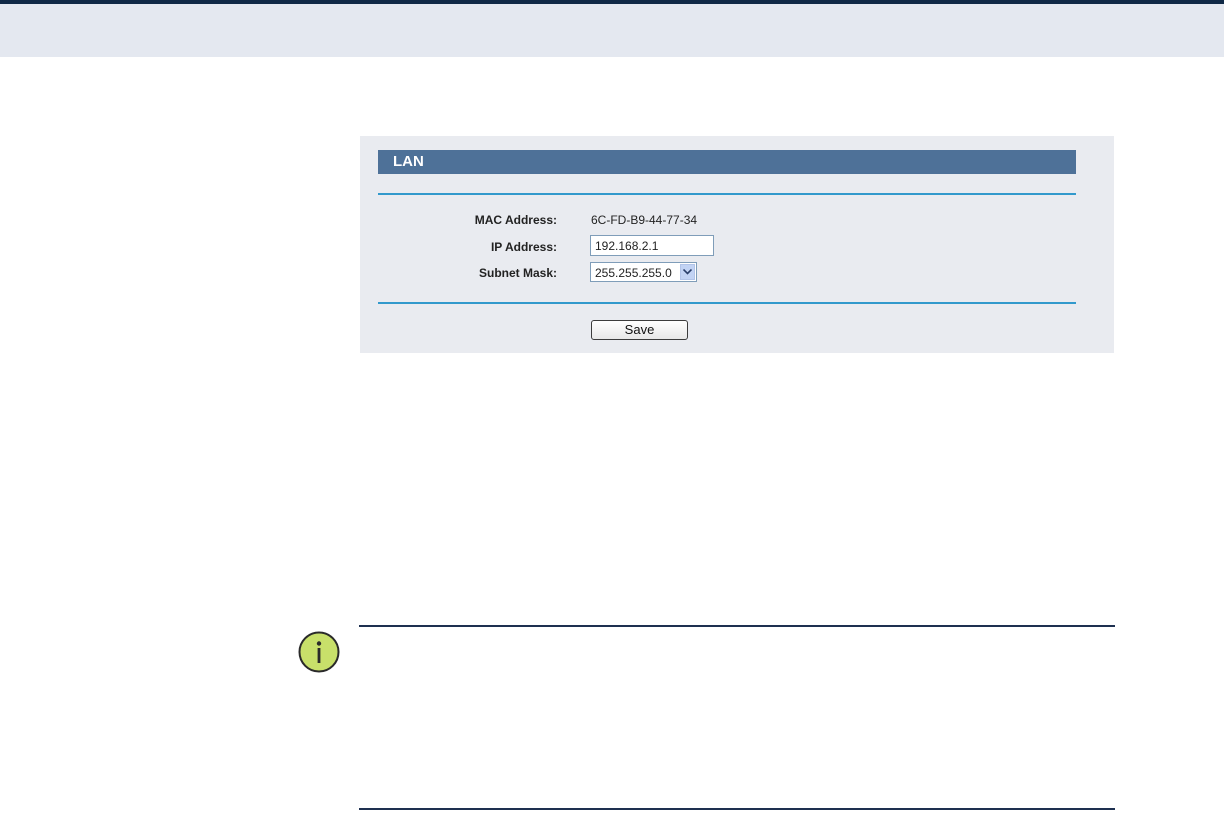 This screenshot has width=1224, height=816. What do you see at coordinates (644, 220) in the screenshot?
I see `mac-address-value: 6C-FD-B9-44-77-34` at bounding box center [644, 220].